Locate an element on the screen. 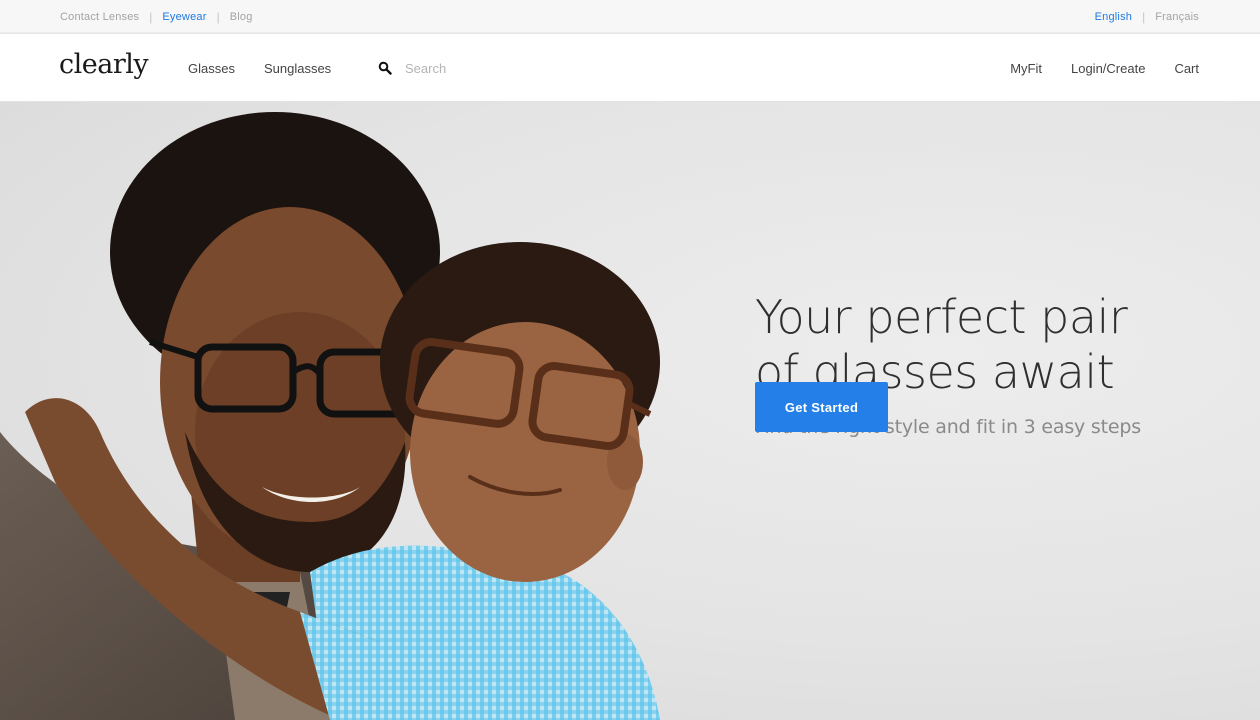  hero-headline-line-1: Your perfect pair is located at coordinates (941, 317).